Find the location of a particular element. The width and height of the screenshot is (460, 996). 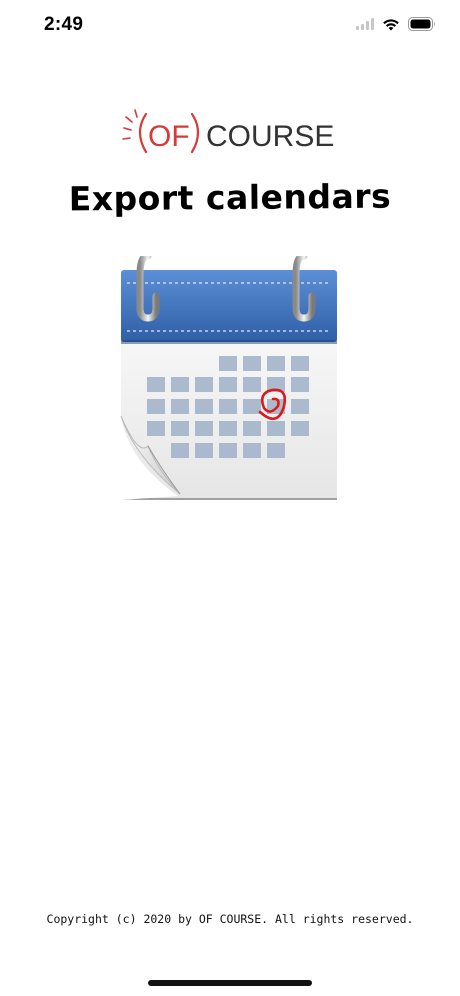

home-indicator is located at coordinates (230, 983).